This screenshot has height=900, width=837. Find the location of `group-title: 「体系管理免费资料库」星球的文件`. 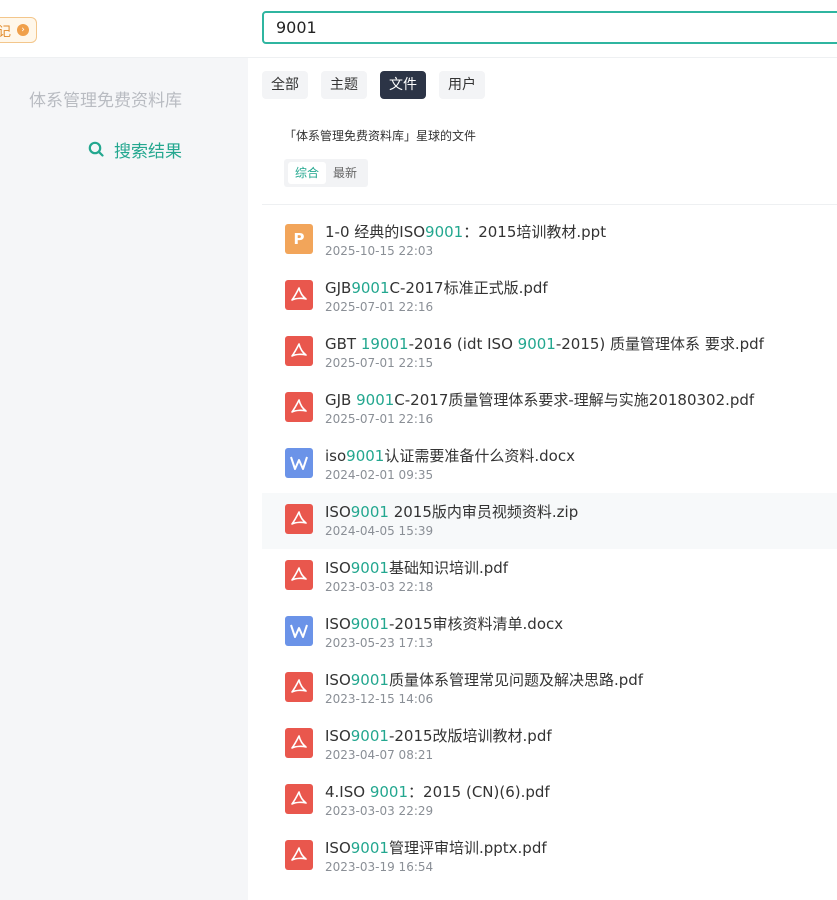

group-title: 「体系管理免费资料库」星球的文件 is located at coordinates (380, 136).